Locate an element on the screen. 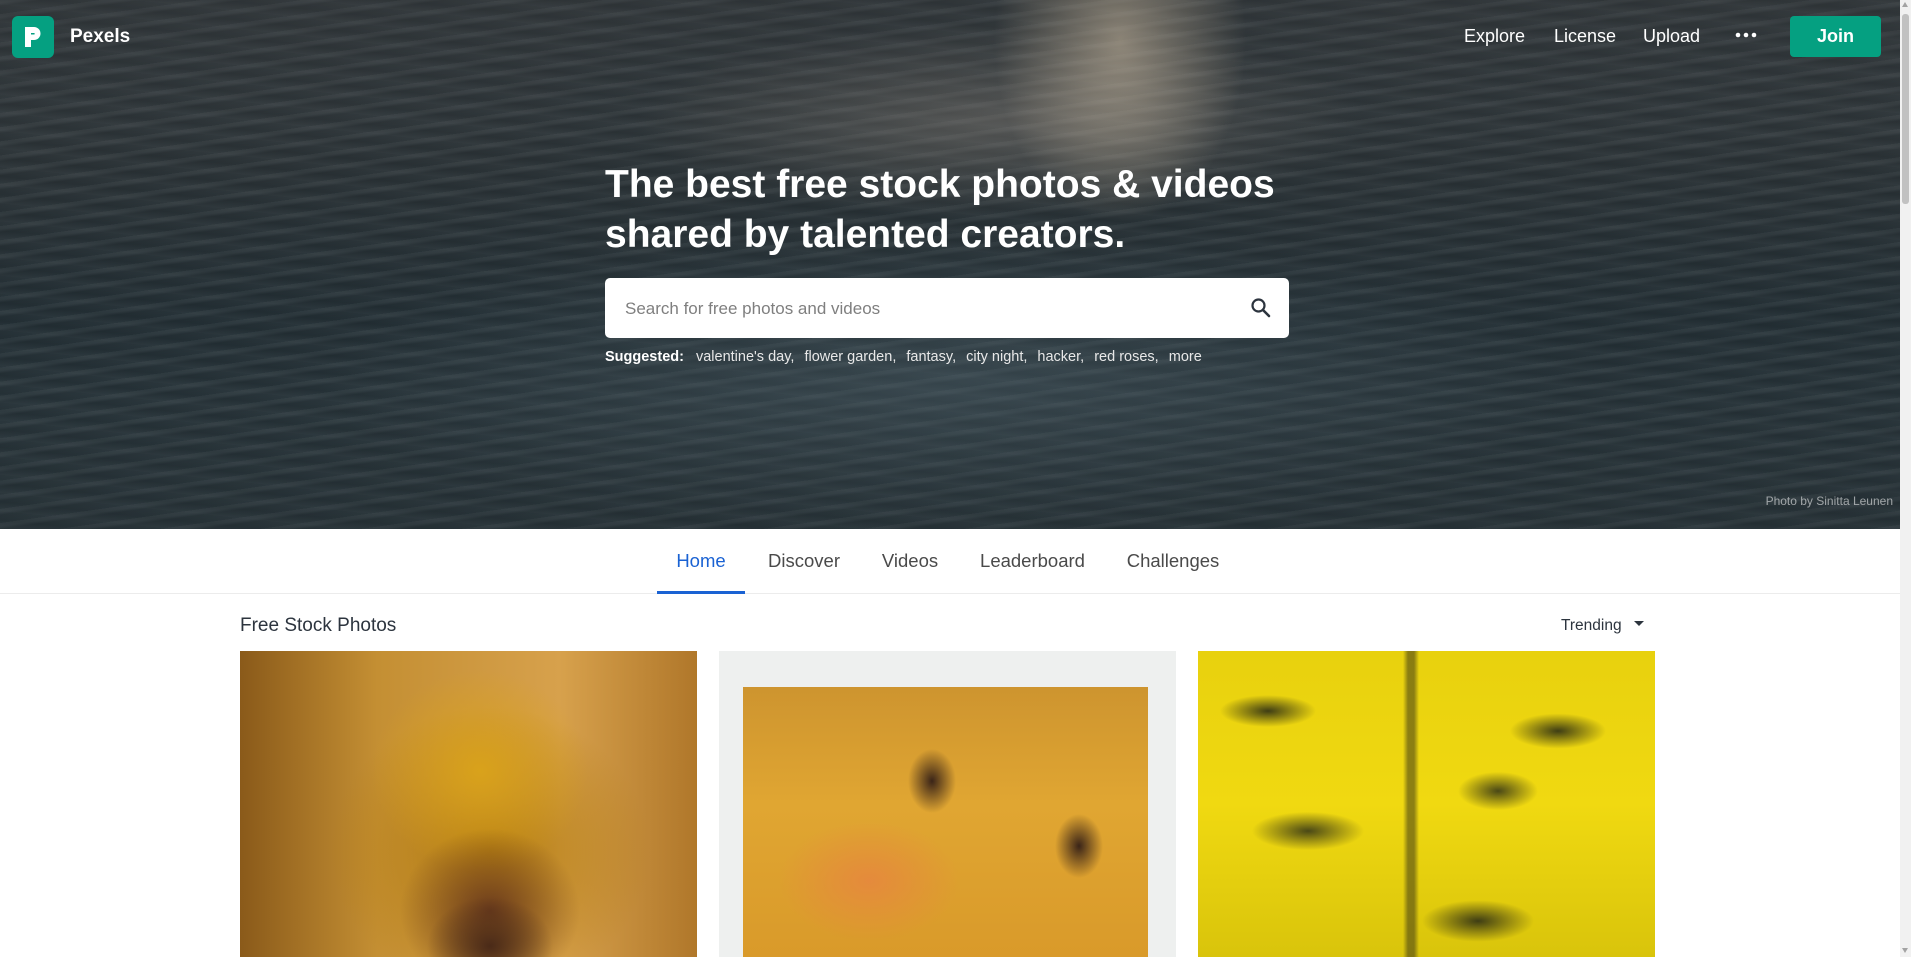  tab-leaderboard: Leaderboard is located at coordinates (1032, 560).